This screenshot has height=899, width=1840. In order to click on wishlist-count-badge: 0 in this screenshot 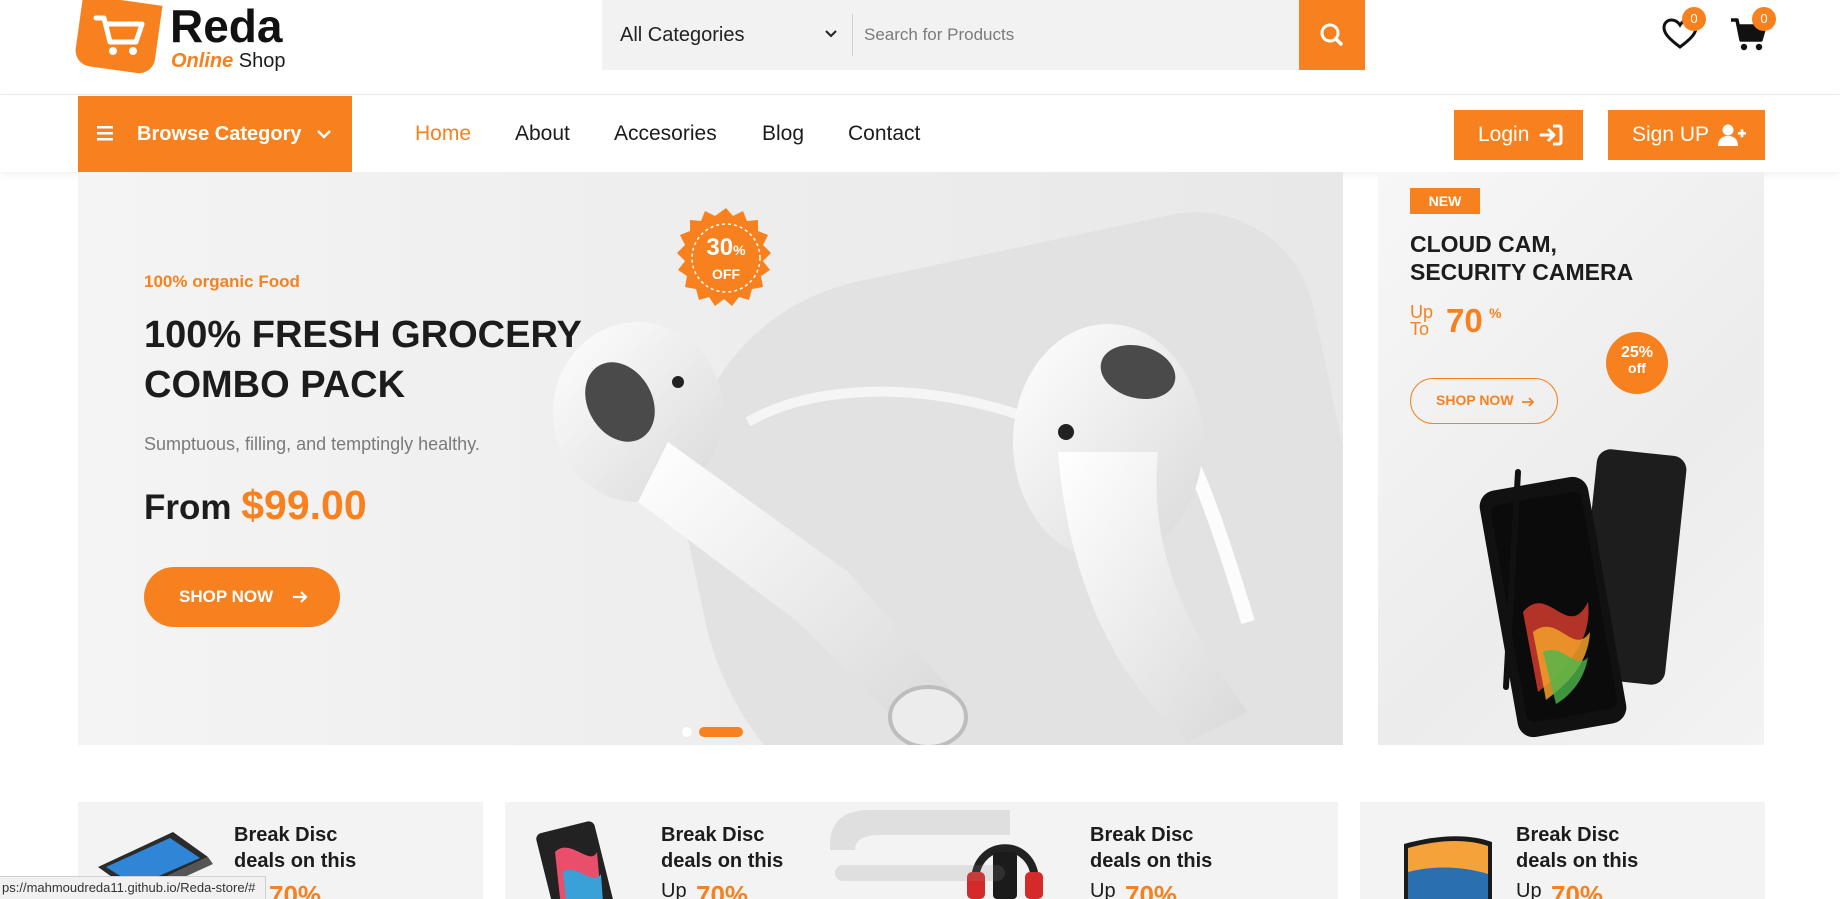, I will do `click(1694, 19)`.